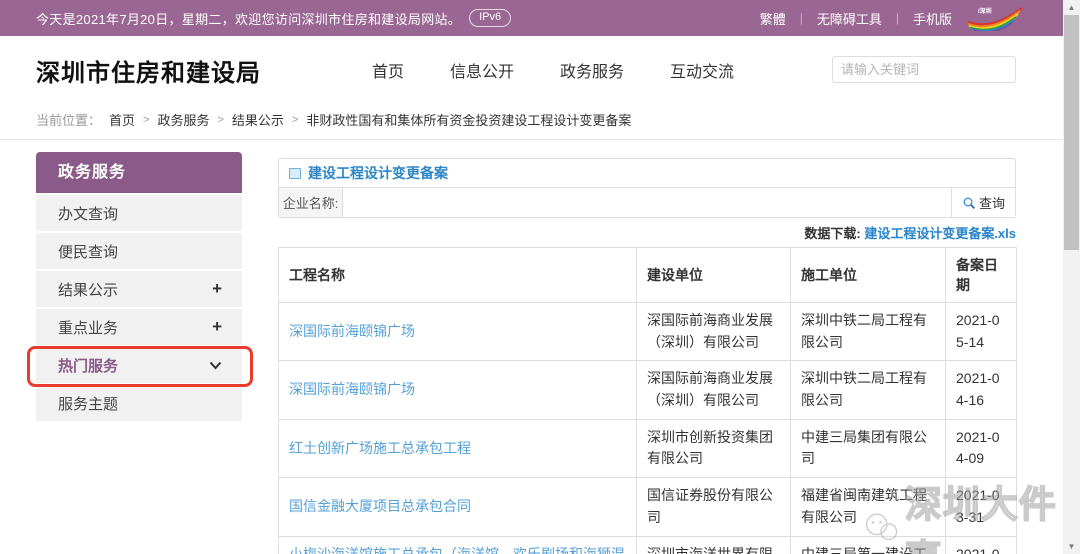  Describe the element at coordinates (713, 448) in the screenshot. I see `construction-unit-cell: 深圳市创新投资集团有限公司` at that location.